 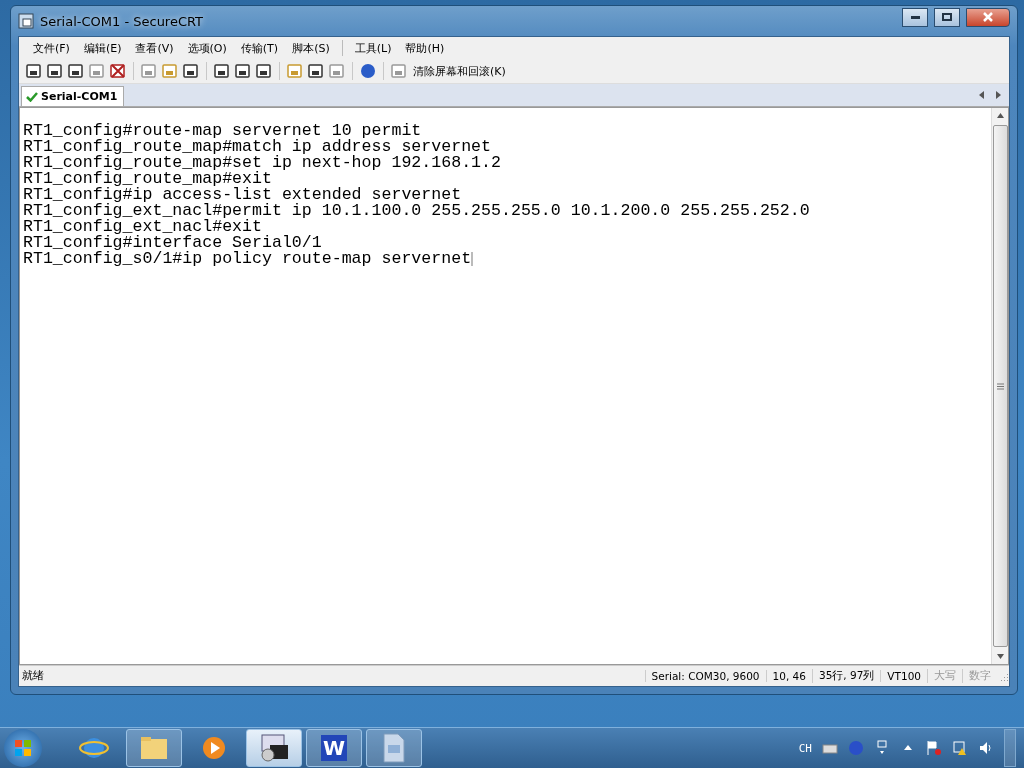 I want to click on writer-logo: W, so click(x=334, y=748).